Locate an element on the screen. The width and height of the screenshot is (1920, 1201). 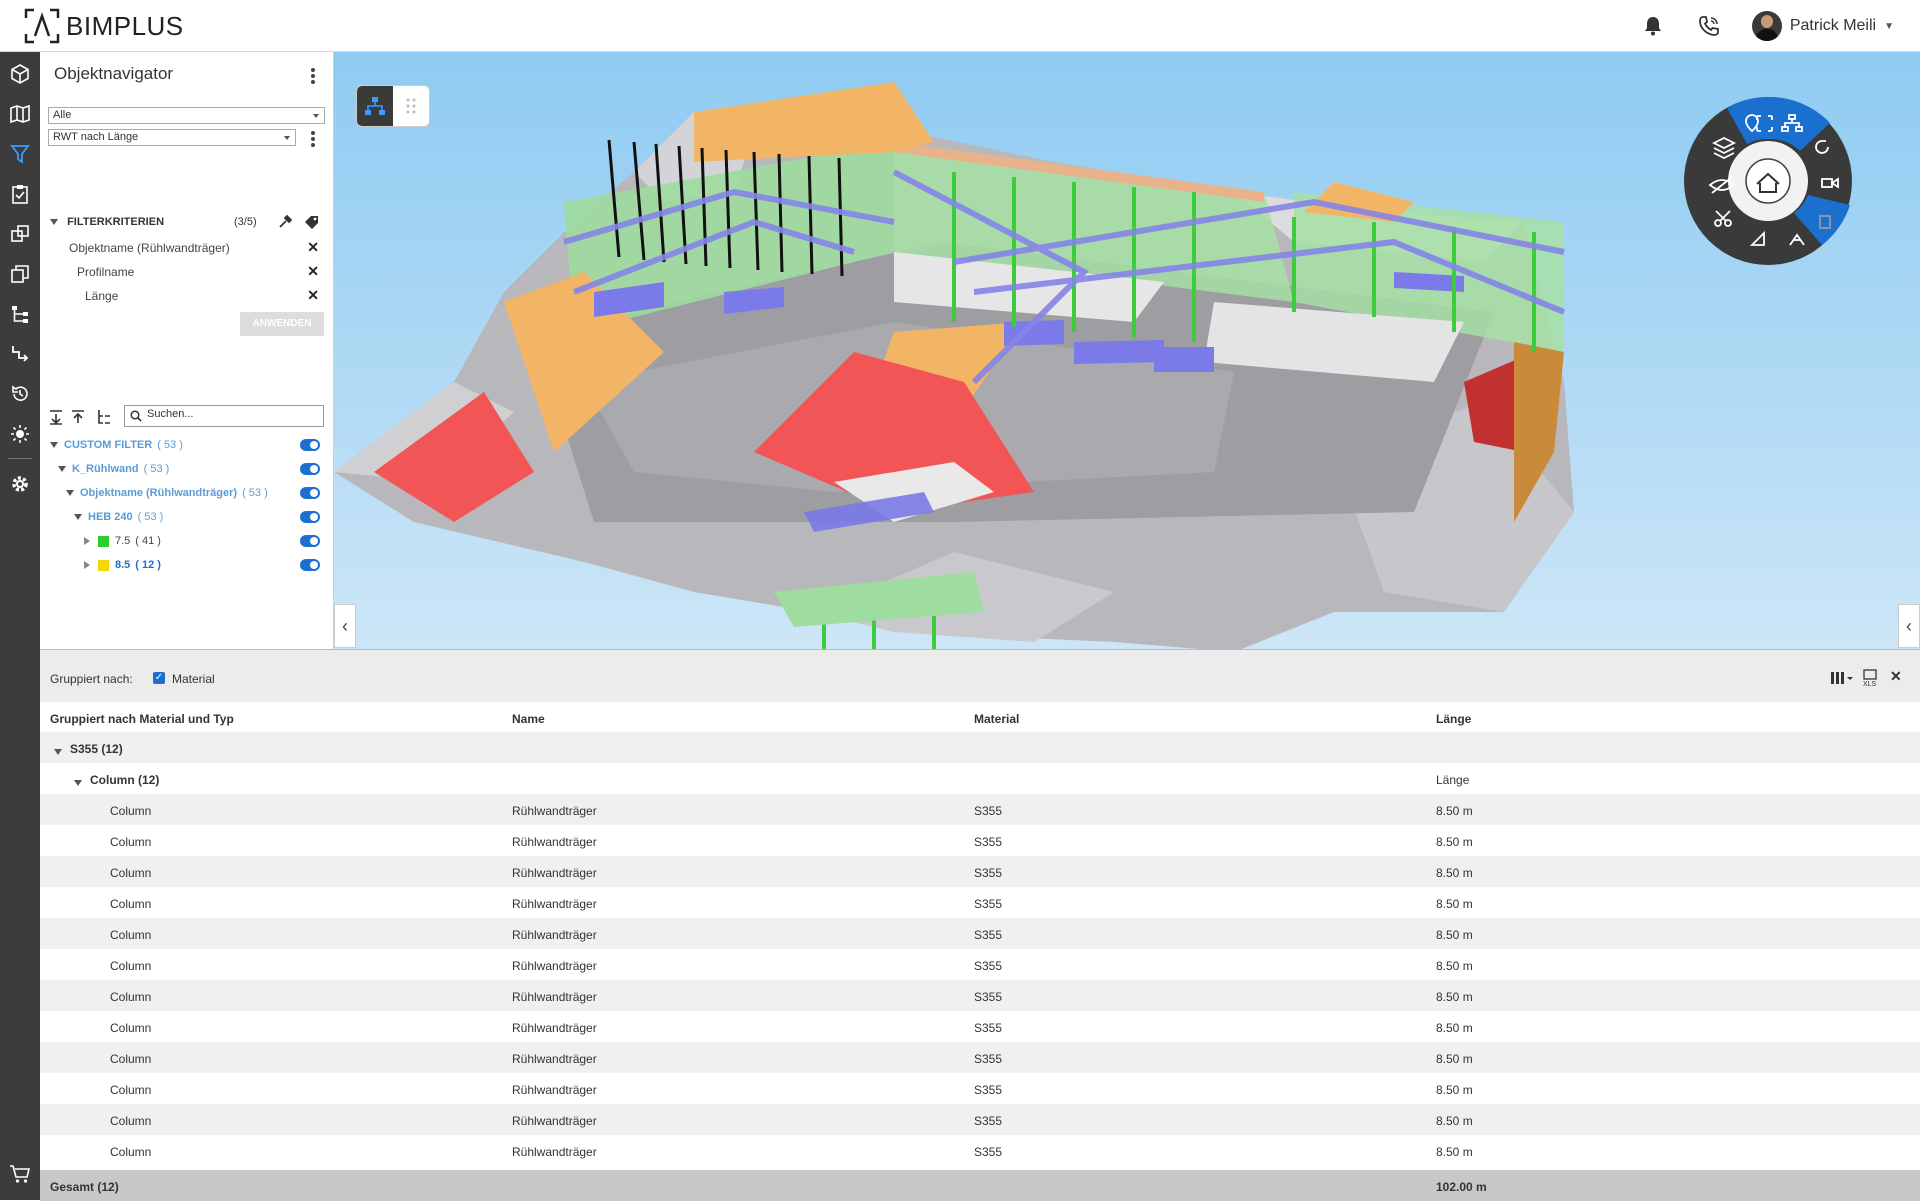
panel-menu-icon is located at coordinates (313, 76).